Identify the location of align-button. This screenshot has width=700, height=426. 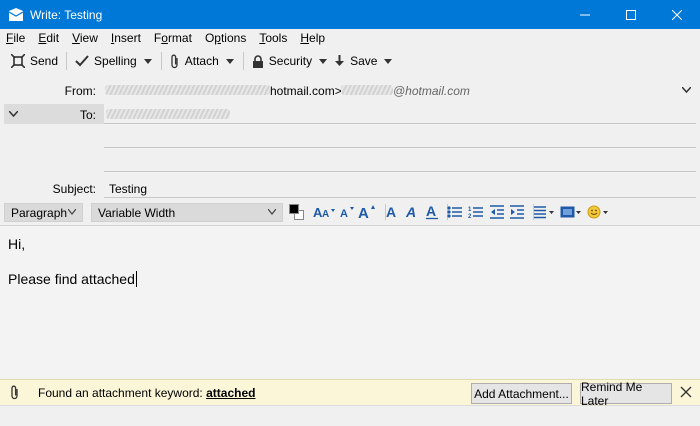
(544, 212).